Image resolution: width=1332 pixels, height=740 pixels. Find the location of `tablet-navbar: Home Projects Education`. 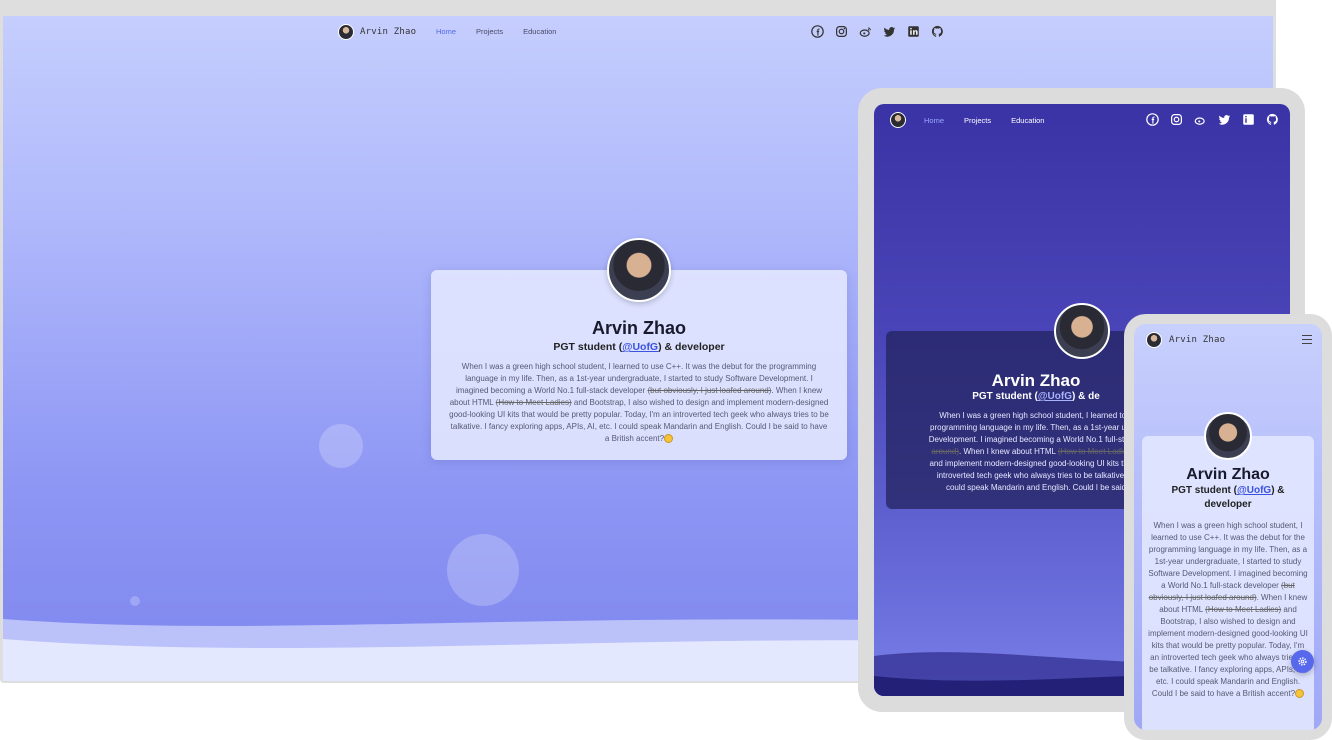

tablet-navbar: Home Projects Education is located at coordinates (1082, 120).